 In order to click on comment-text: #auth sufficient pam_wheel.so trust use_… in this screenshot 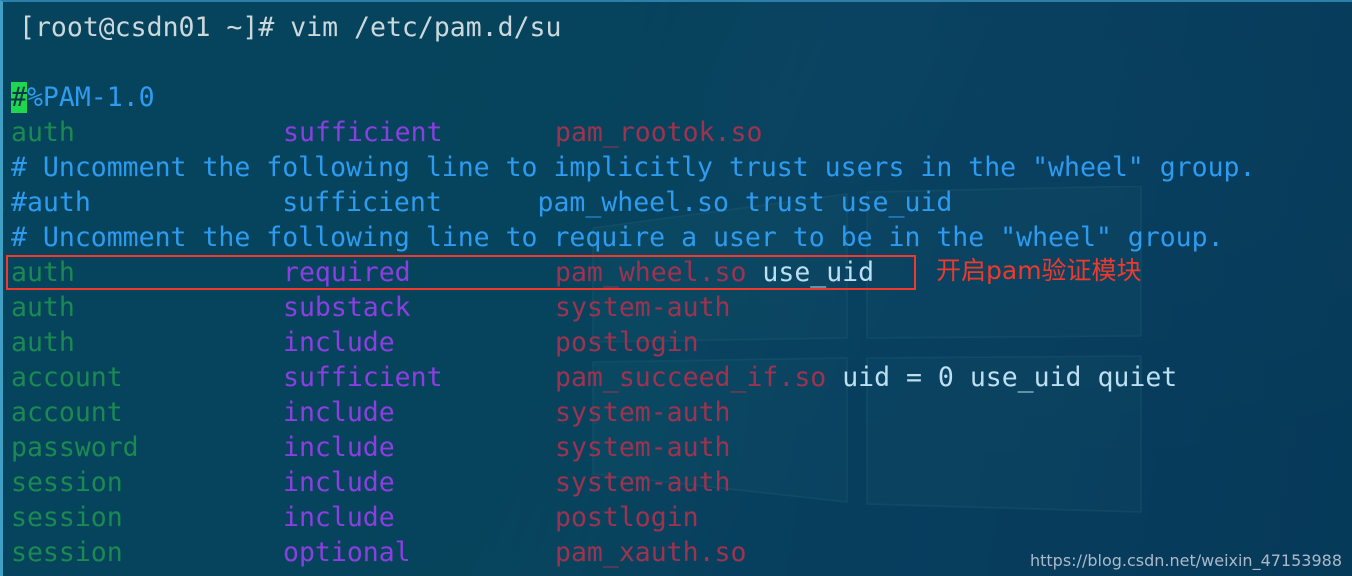, I will do `click(482, 202)`.